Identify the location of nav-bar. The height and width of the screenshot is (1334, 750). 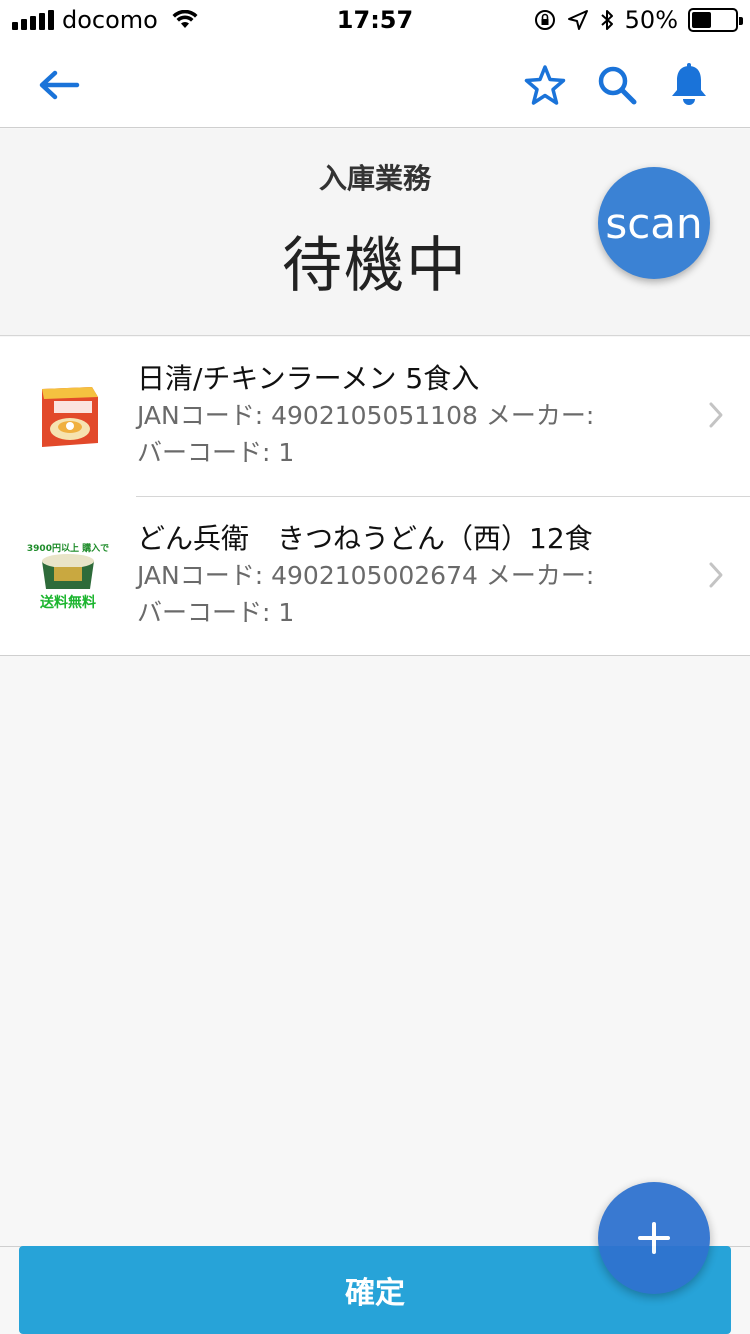
(375, 84).